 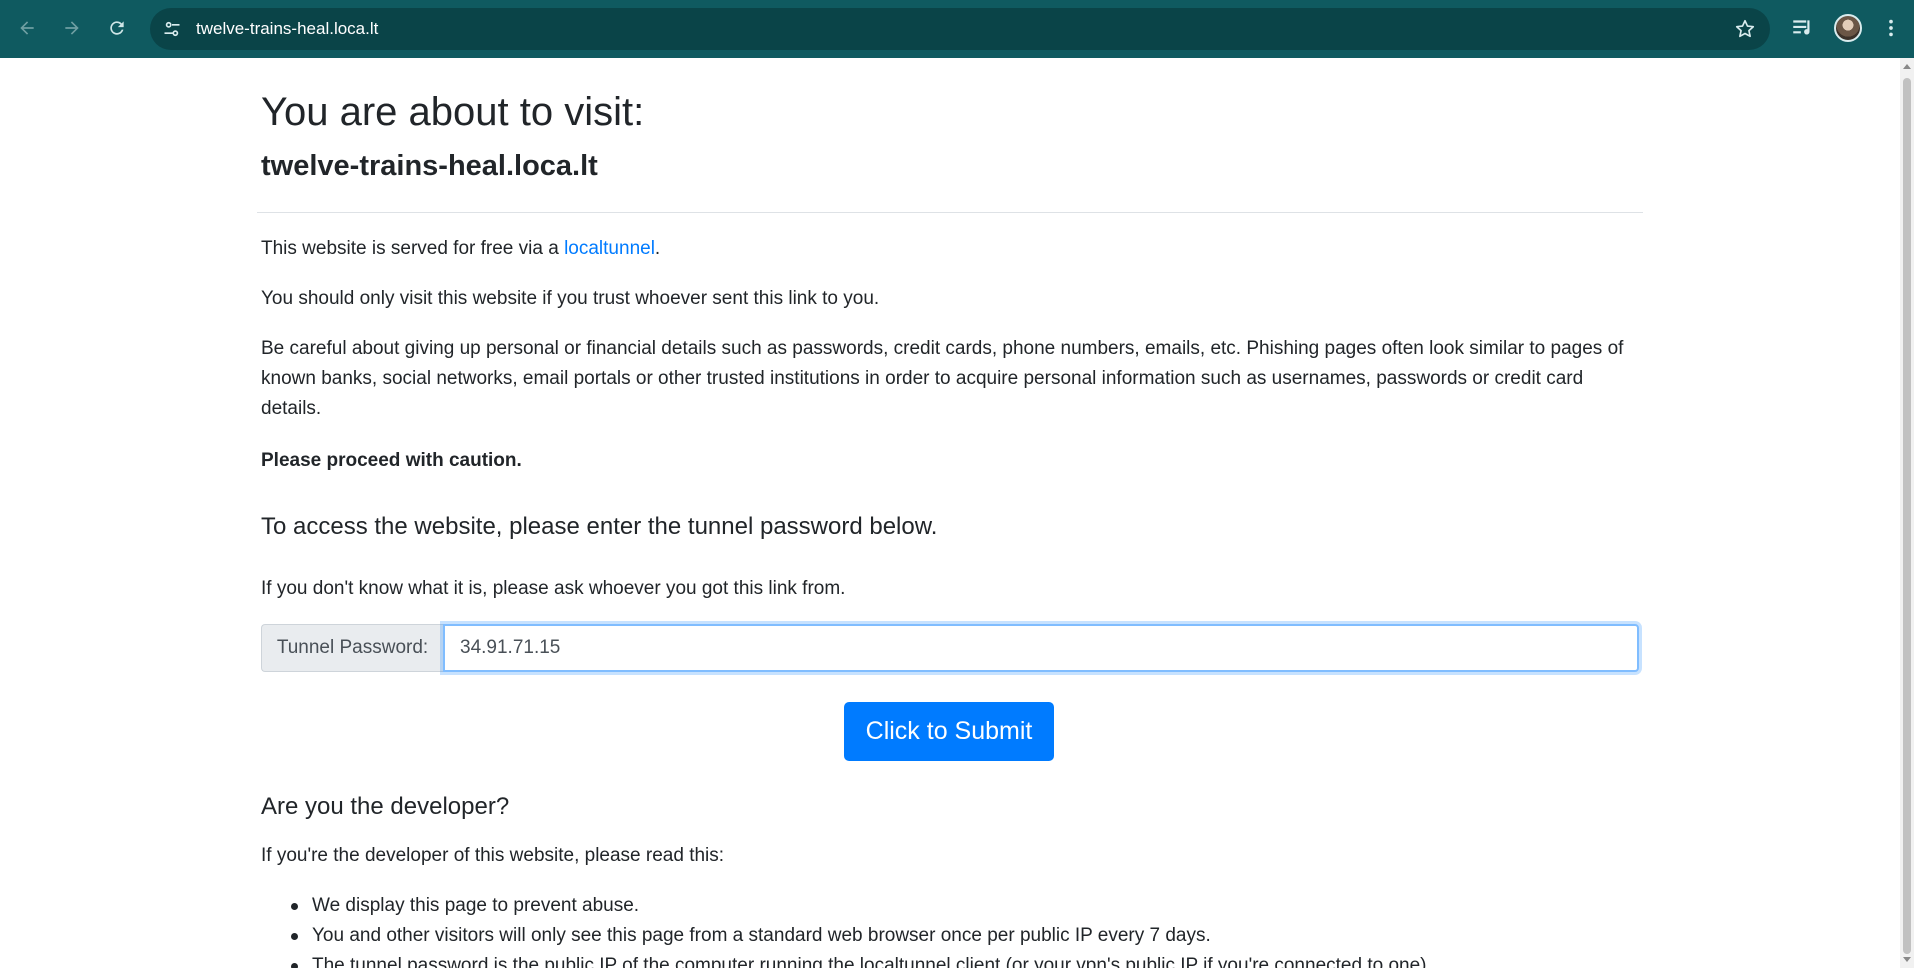 I want to click on forward-button, so click(x=72, y=28).